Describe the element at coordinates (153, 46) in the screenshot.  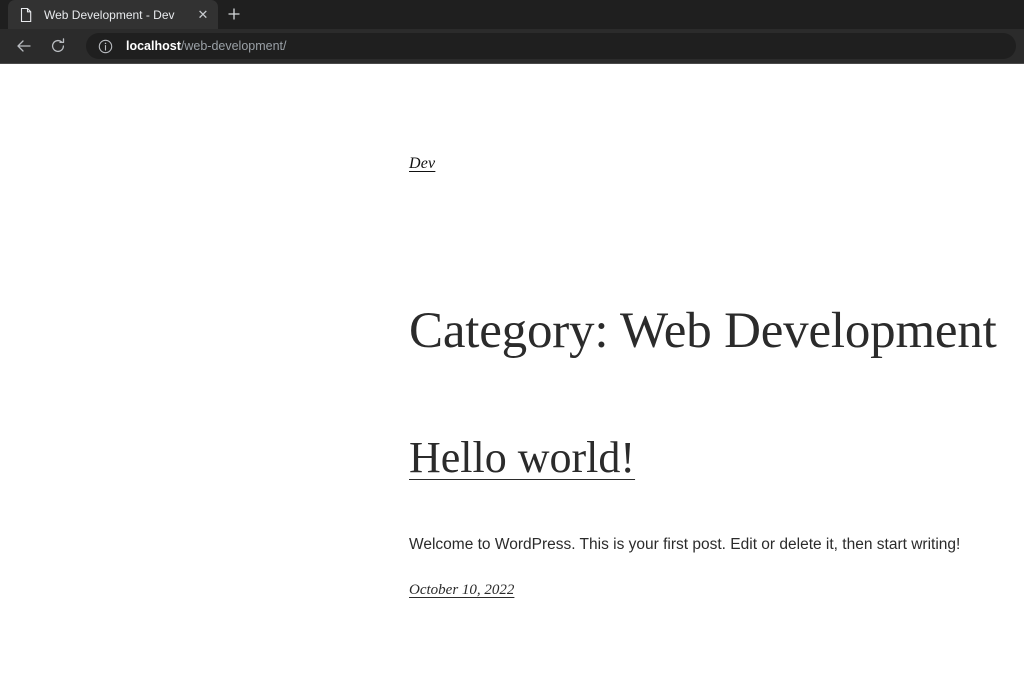
I see `url-host: localhost` at that location.